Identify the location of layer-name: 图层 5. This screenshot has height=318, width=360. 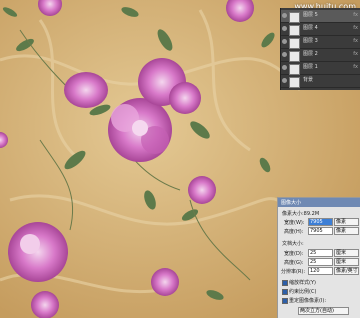
(310, 15).